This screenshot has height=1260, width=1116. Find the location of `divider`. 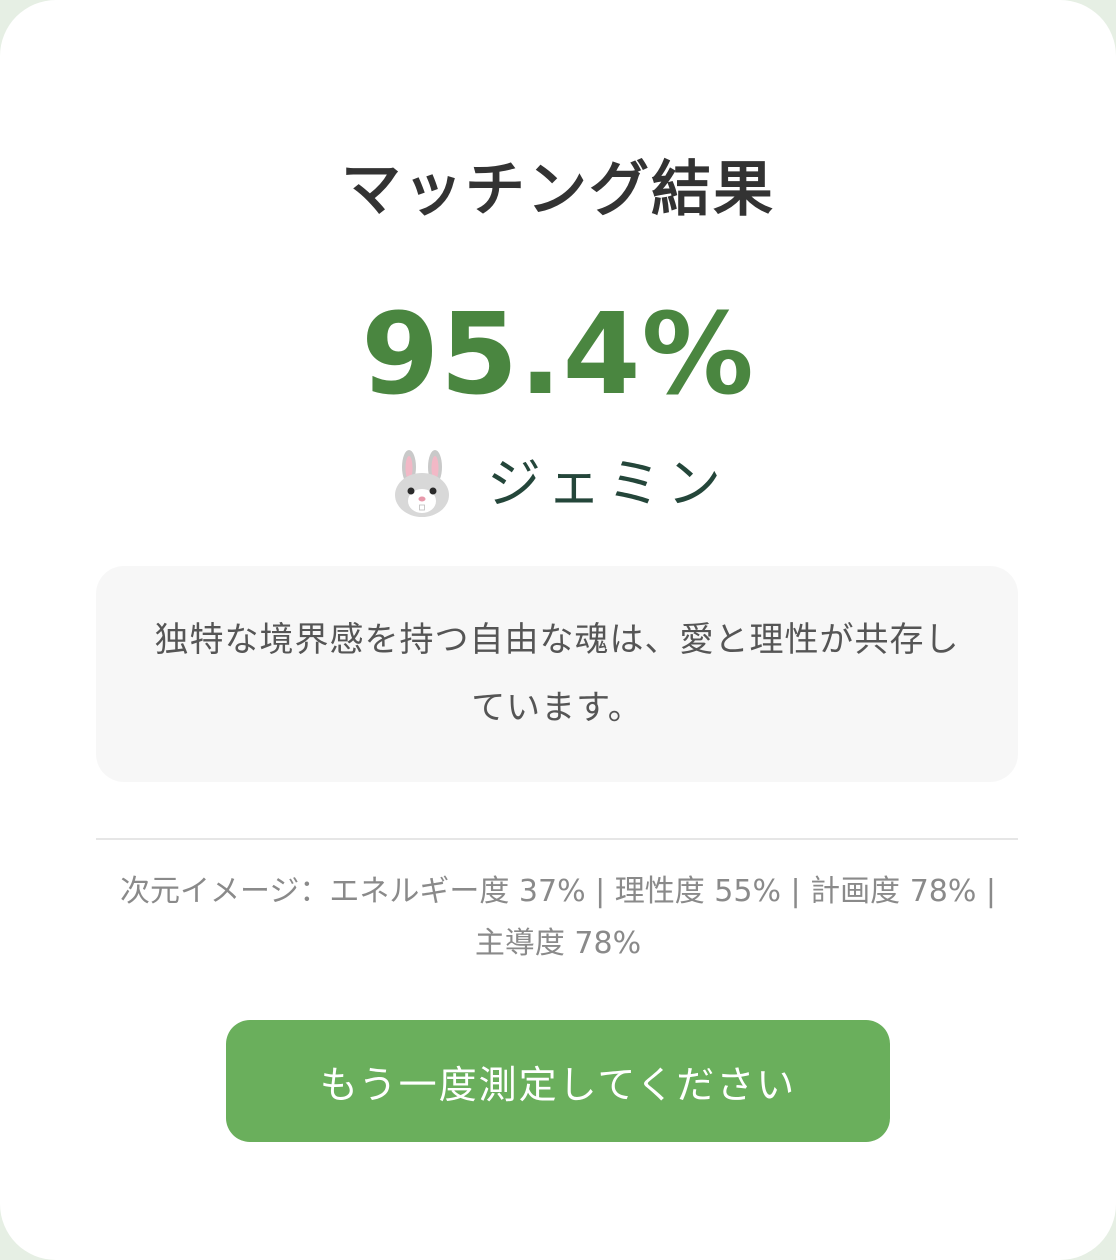

divider is located at coordinates (557, 839).